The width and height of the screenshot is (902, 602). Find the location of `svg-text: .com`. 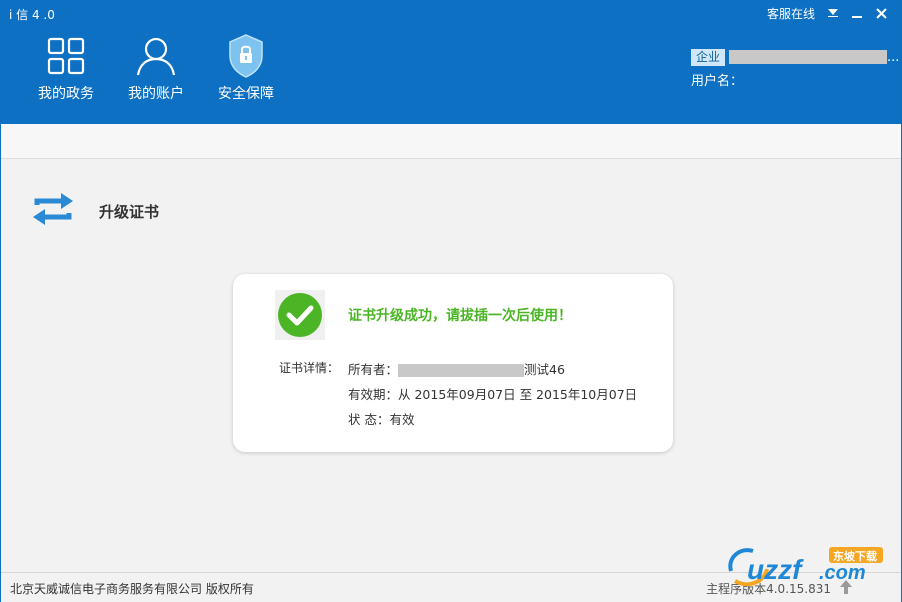

svg-text: .com is located at coordinates (842, 573).